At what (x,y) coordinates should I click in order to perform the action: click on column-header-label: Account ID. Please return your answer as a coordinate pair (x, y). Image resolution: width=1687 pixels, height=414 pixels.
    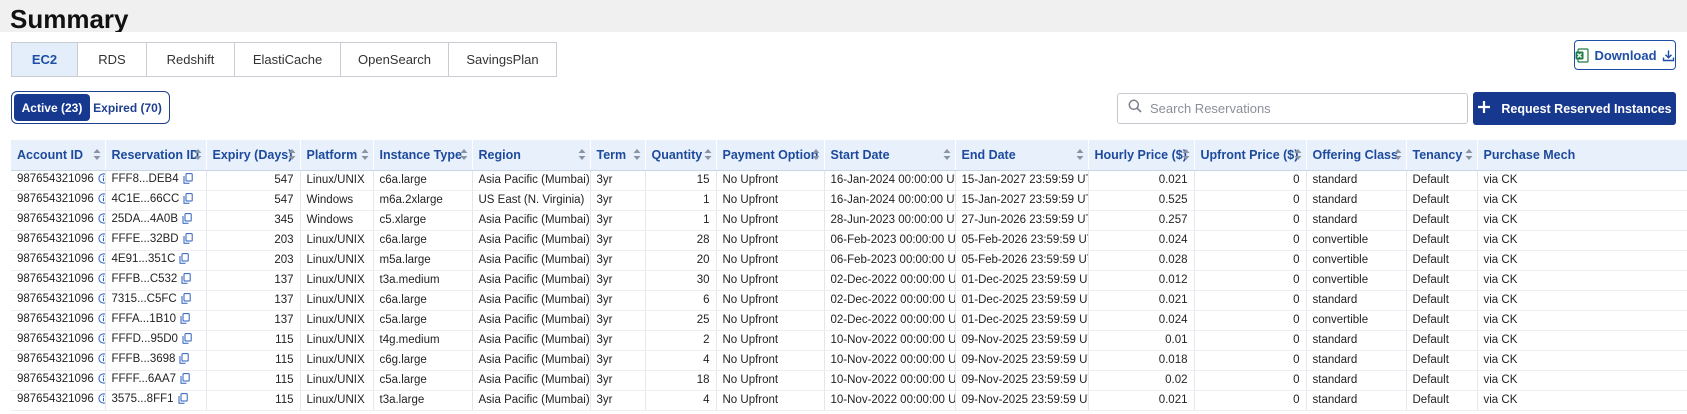
    Looking at the image, I should click on (50, 154).